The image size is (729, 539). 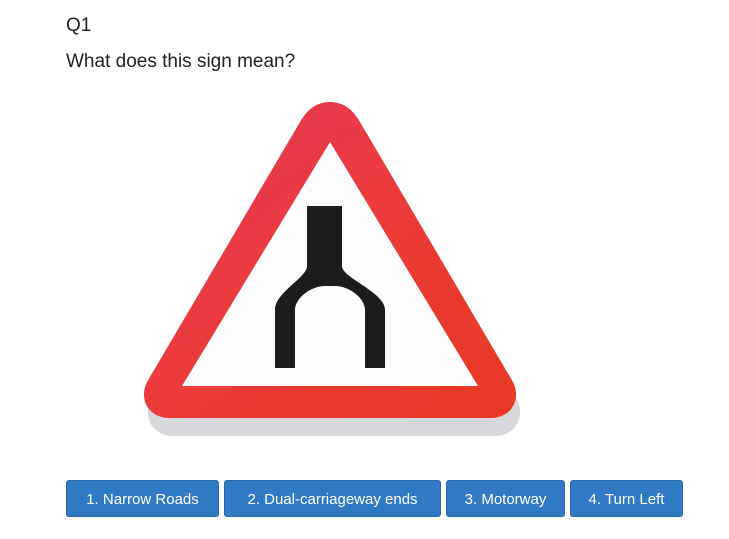 What do you see at coordinates (626, 498) in the screenshot?
I see `answer-button-4: 4. Turn Left` at bounding box center [626, 498].